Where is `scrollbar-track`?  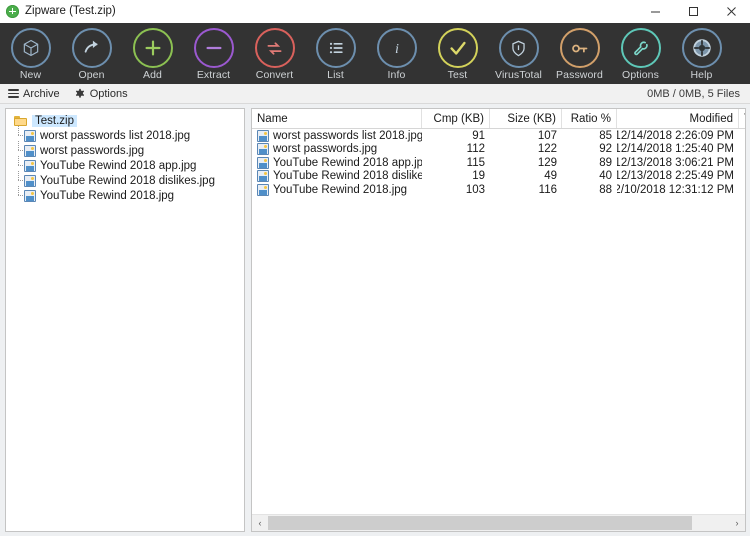 scrollbar-track is located at coordinates (498, 523).